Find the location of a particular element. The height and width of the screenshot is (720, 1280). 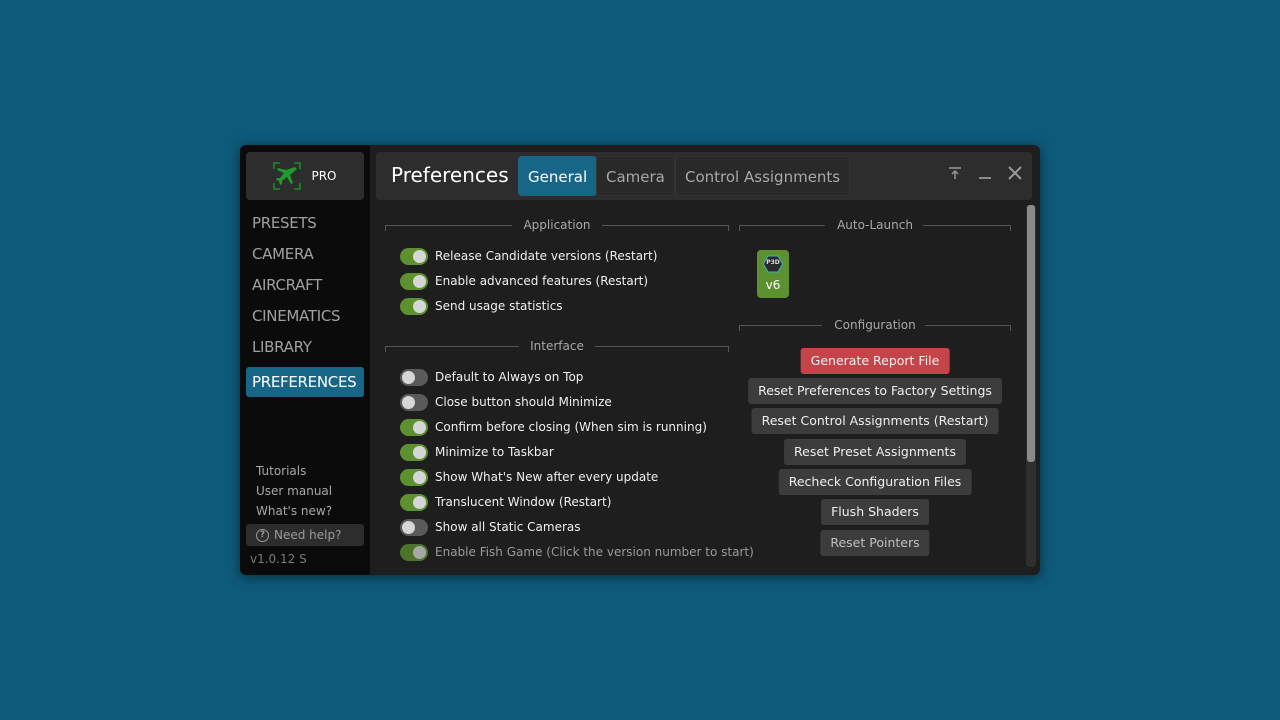

toggle-static-cameras: Show all Static Cameras is located at coordinates (490, 527).